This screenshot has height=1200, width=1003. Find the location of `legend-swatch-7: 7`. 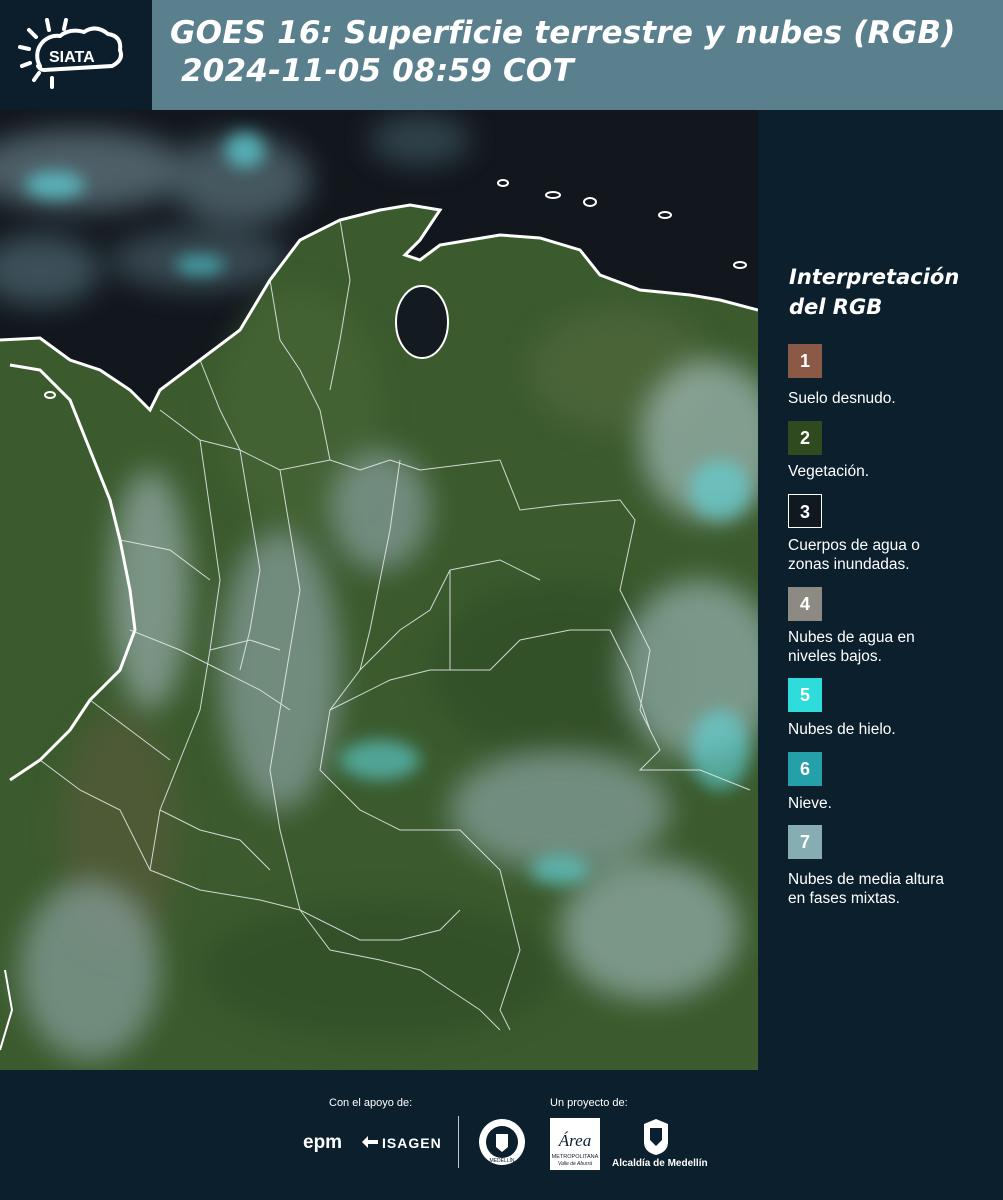

legend-swatch-7: 7 is located at coordinates (805, 842).